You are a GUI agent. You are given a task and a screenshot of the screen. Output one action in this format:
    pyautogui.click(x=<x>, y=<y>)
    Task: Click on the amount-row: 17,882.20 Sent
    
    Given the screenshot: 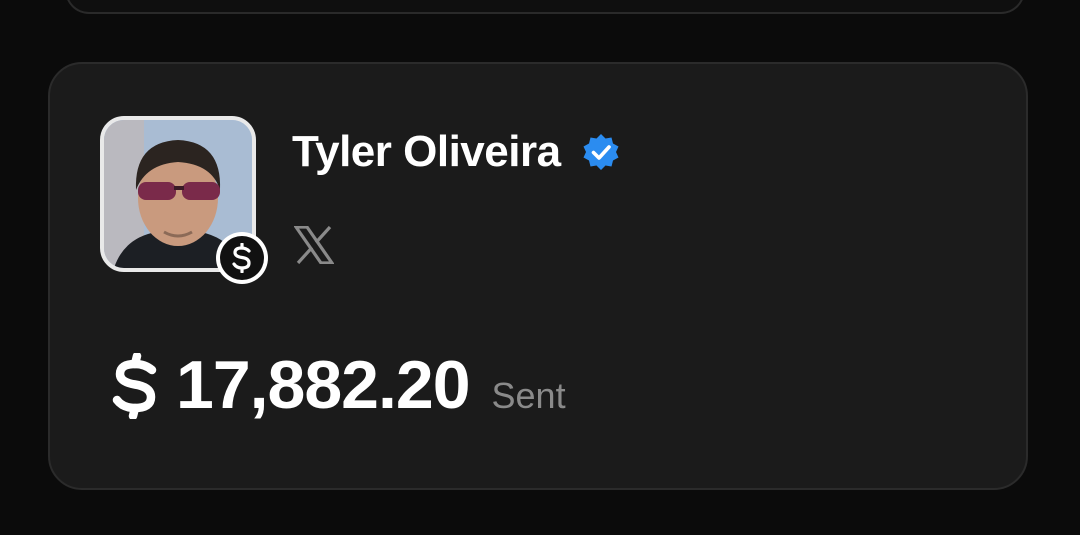 What is the action you would take?
    pyautogui.click(x=337, y=386)
    